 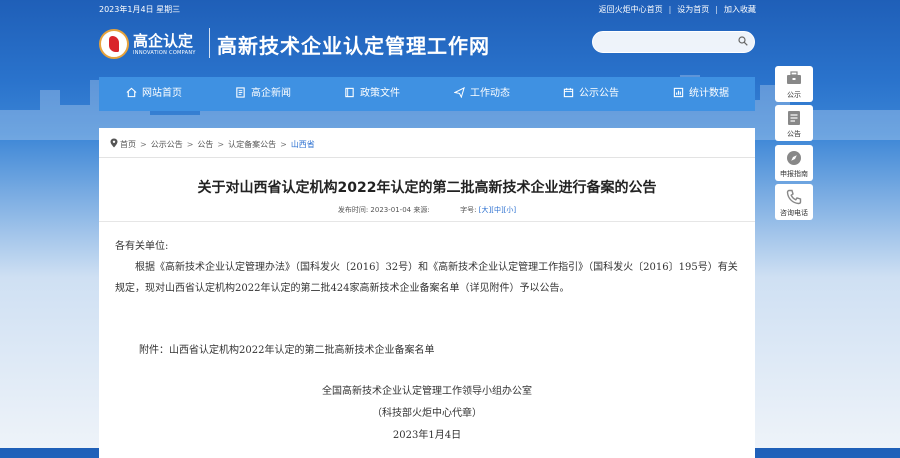 What do you see at coordinates (693, 9) in the screenshot?
I see `link-set-homepage: 设为首页` at bounding box center [693, 9].